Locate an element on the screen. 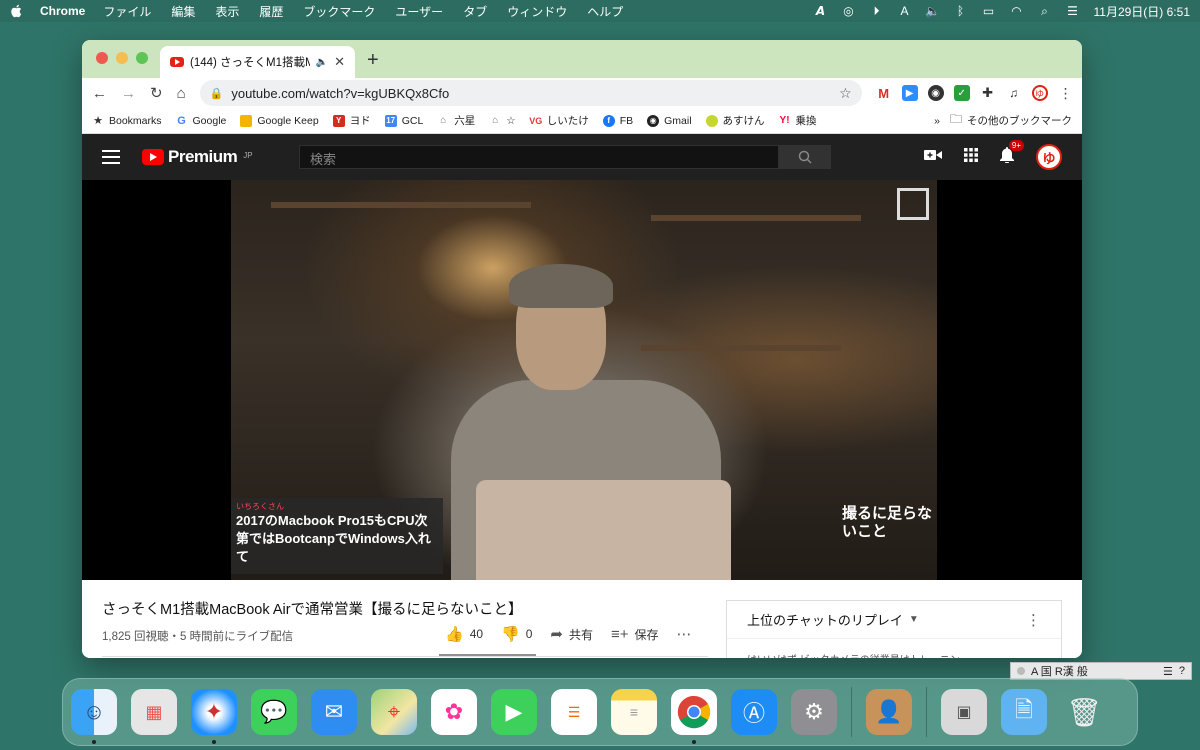 This screenshot has width=1200, height=750. notes-icon: ≡ is located at coordinates (634, 712).